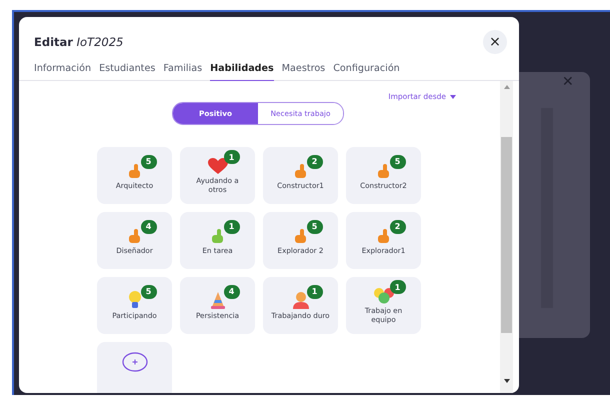 This screenshot has width=610, height=410. What do you see at coordinates (507, 381) in the screenshot?
I see `scroll-down-icon` at bounding box center [507, 381].